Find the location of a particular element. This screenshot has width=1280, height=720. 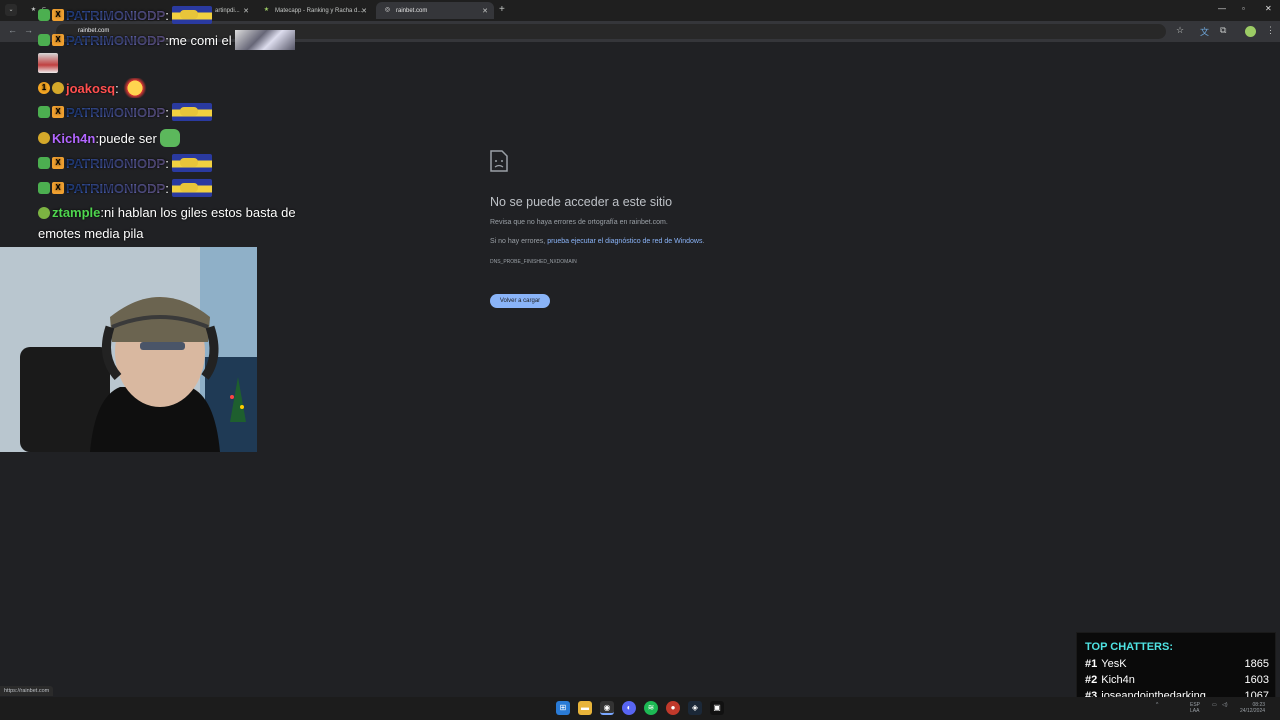

globe-icon: ◎ is located at coordinates (387, 10).